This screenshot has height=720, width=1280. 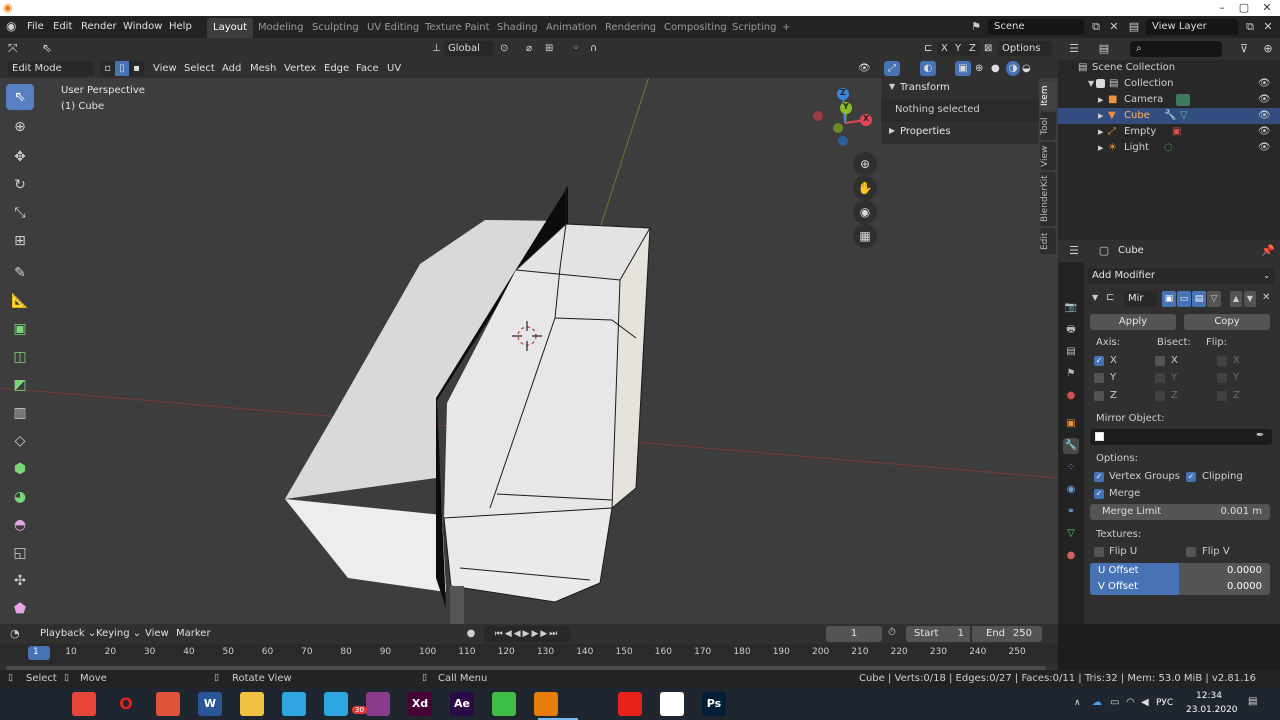 What do you see at coordinates (469, 48) in the screenshot?
I see `transform-orientation-dropdown: Global` at bounding box center [469, 48].